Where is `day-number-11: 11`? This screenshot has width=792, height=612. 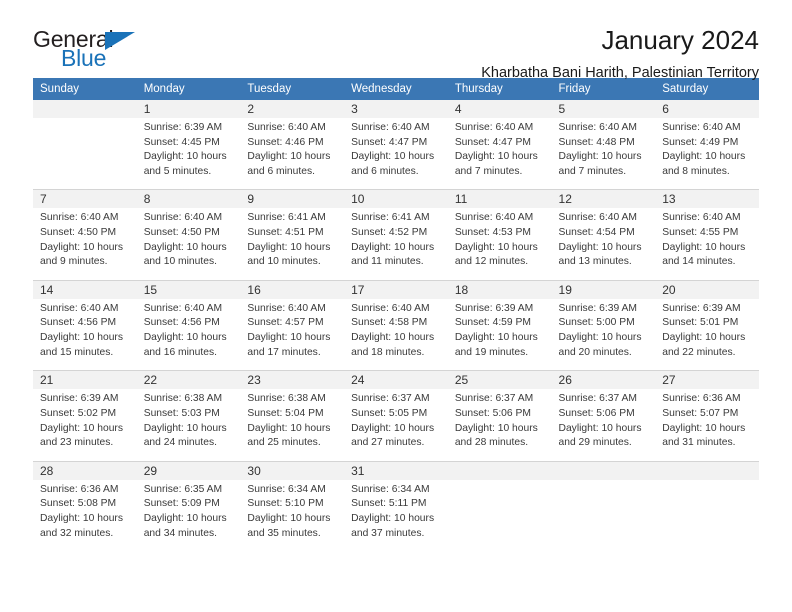
day-number-11: 11 is located at coordinates (499, 199).